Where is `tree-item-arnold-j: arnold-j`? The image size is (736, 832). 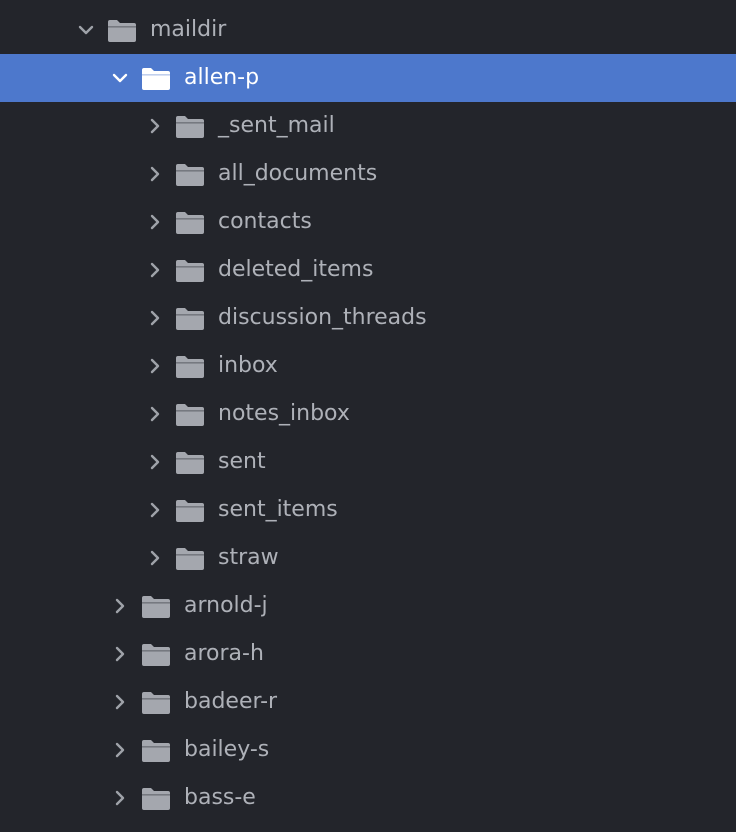 tree-item-arnold-j: arnold-j is located at coordinates (368, 606).